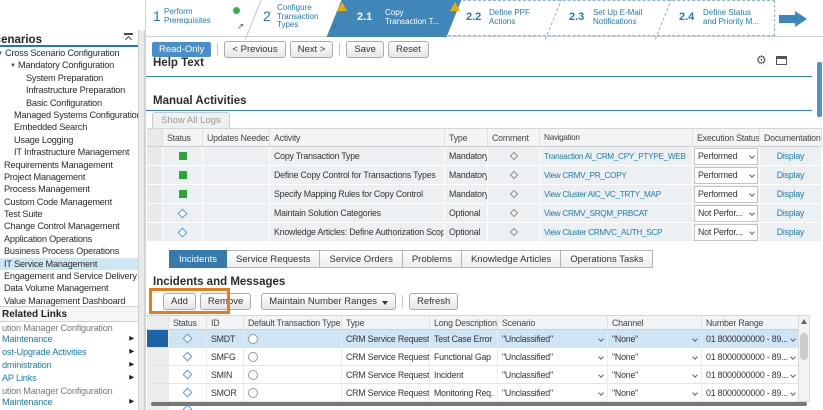  I want to click on scroll-up-icon, so click(804, 321).